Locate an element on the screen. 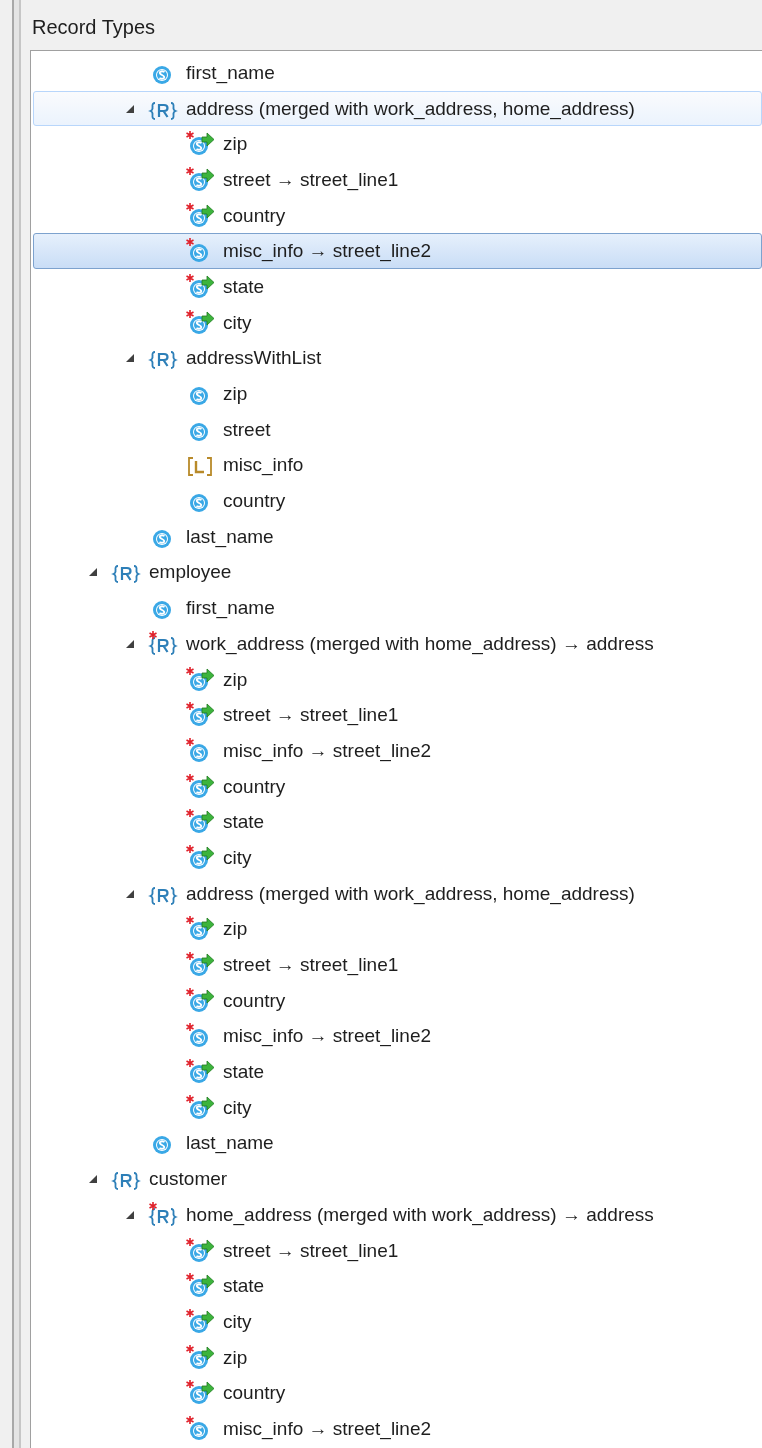 The width and height of the screenshot is (762, 1448). tree-label: customer is located at coordinates (188, 1179).